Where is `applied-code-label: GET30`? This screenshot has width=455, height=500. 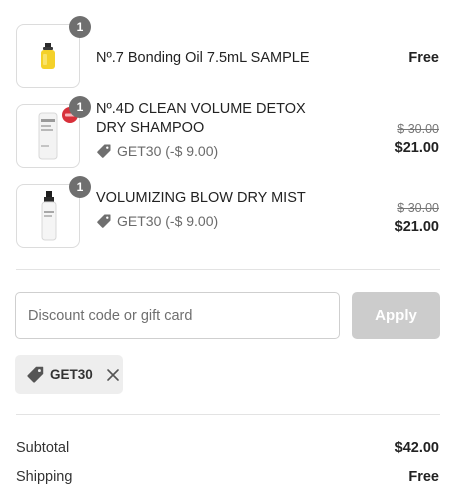
applied-code-label: GET30 is located at coordinates (71, 374).